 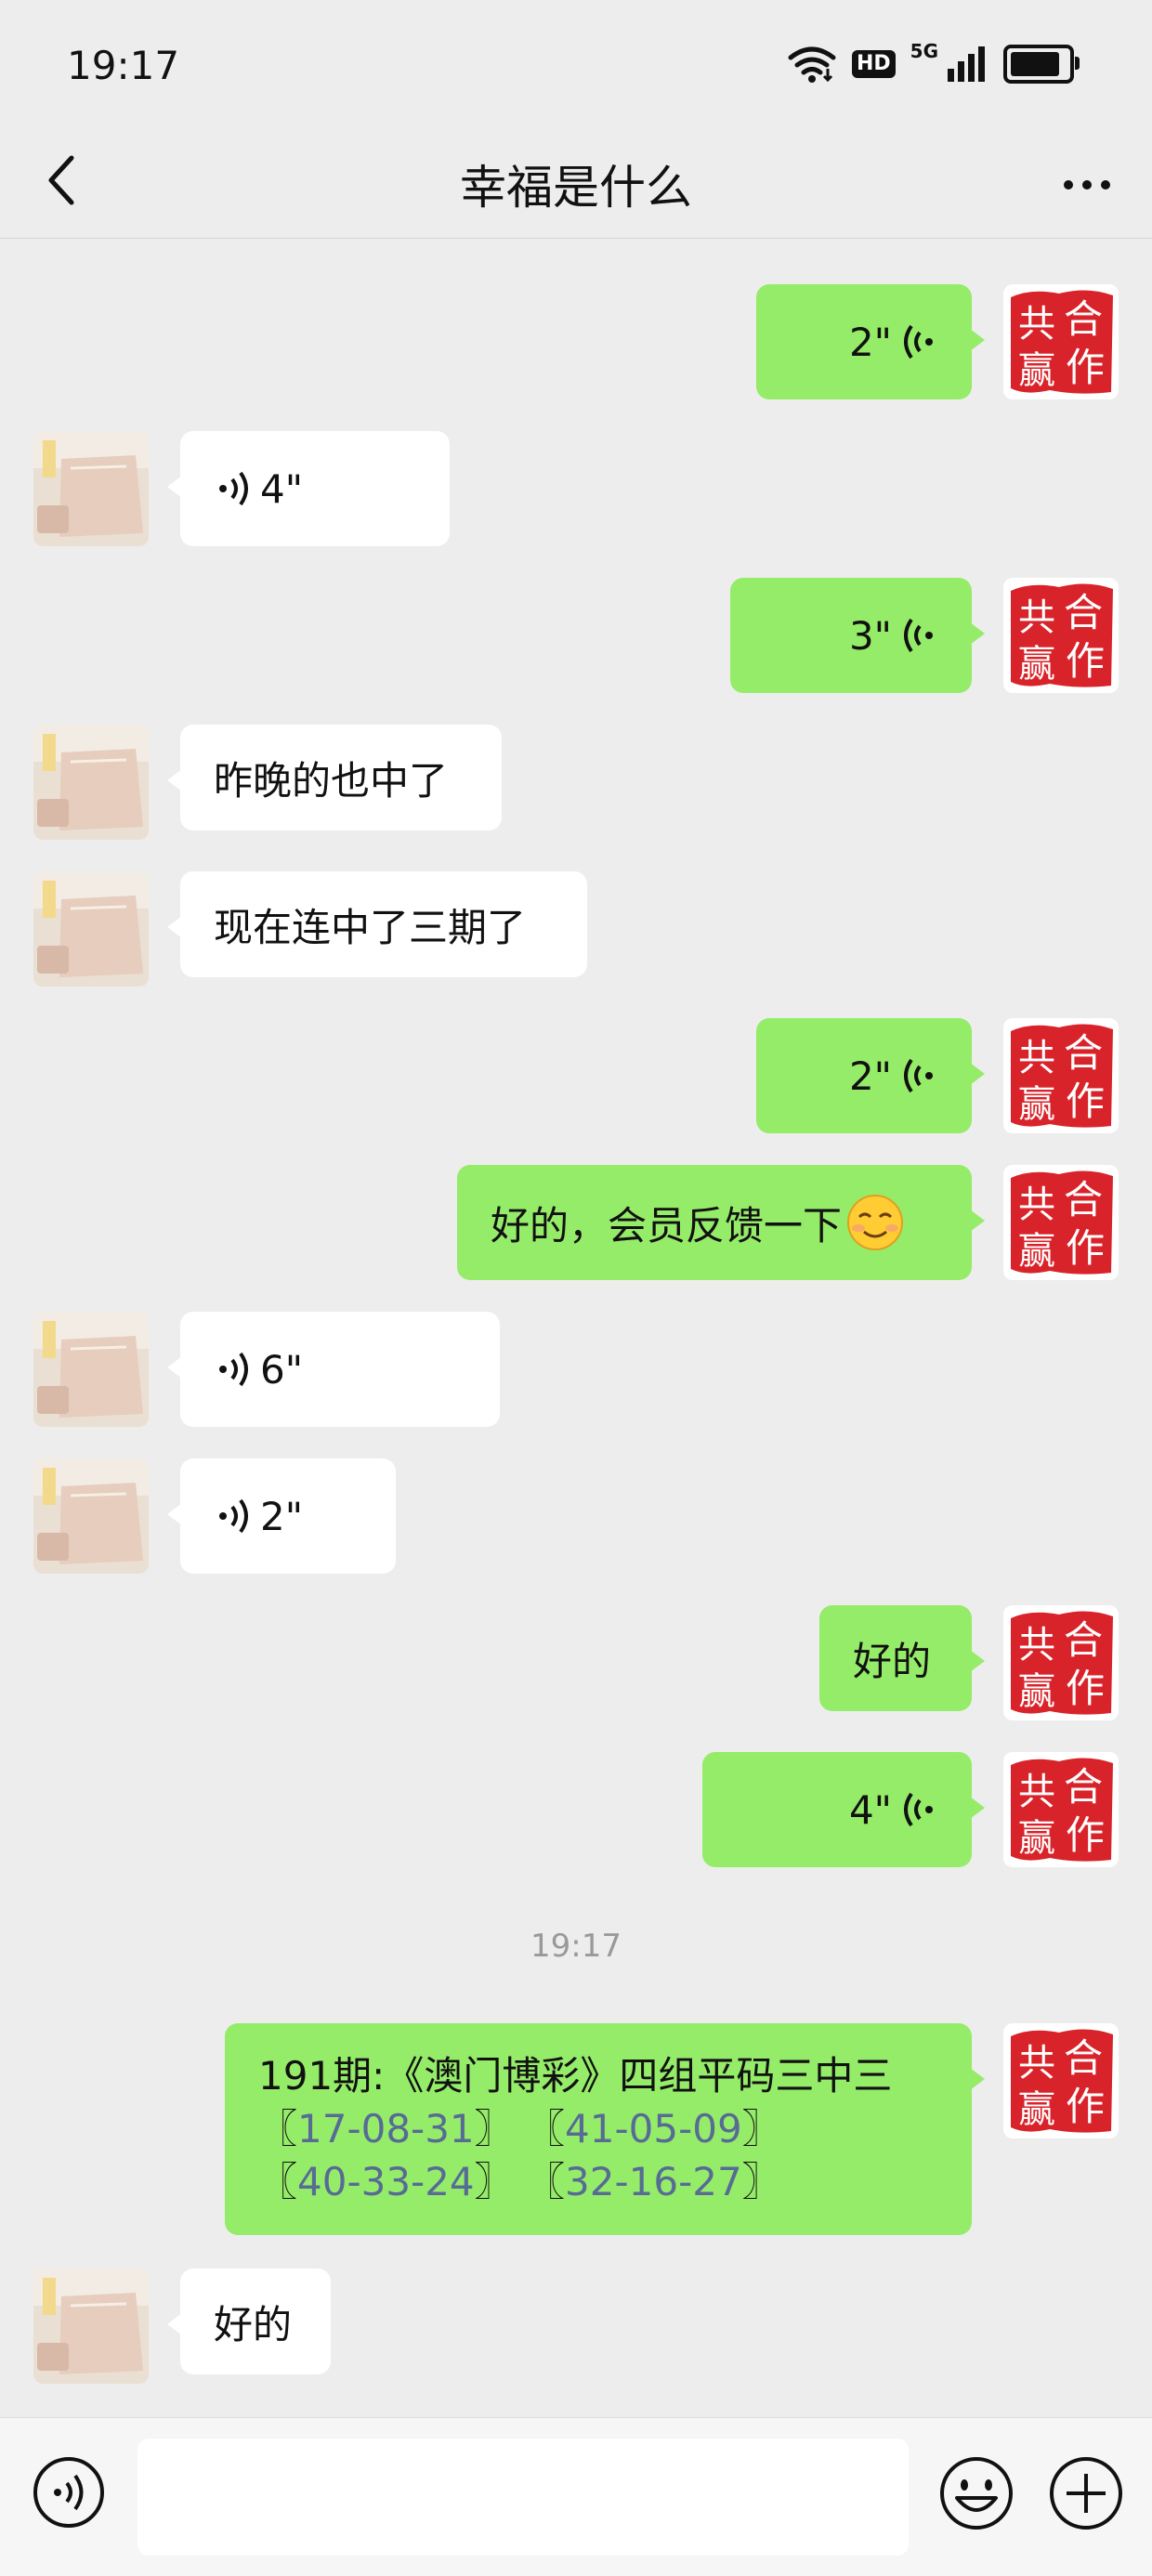 I want to click on emoji-button, so click(x=976, y=2493).